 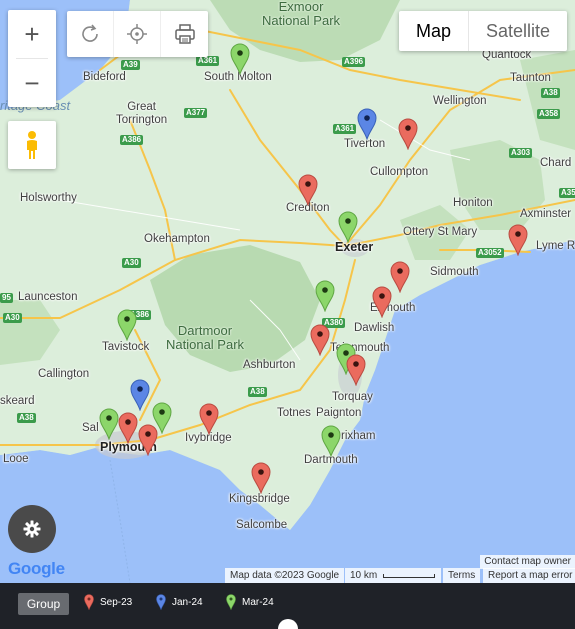 I want to click on marker-south-molton, so click(x=240, y=59).